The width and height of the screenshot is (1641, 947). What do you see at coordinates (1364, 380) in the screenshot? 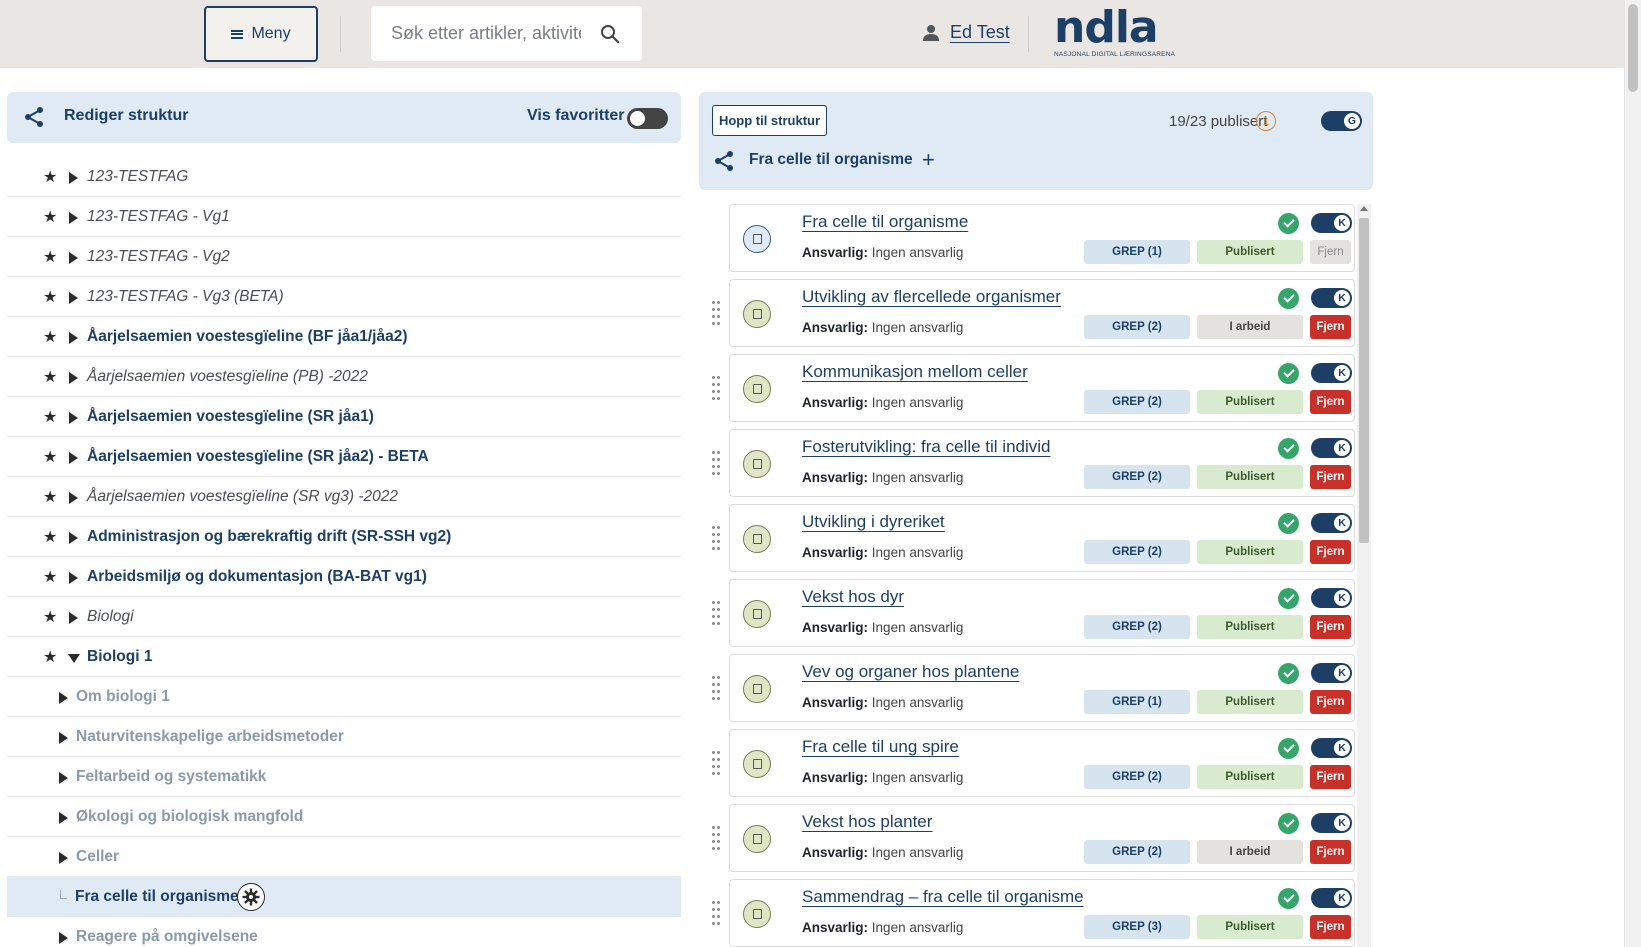
I see `resource-list-scrollbar-thumb` at bounding box center [1364, 380].